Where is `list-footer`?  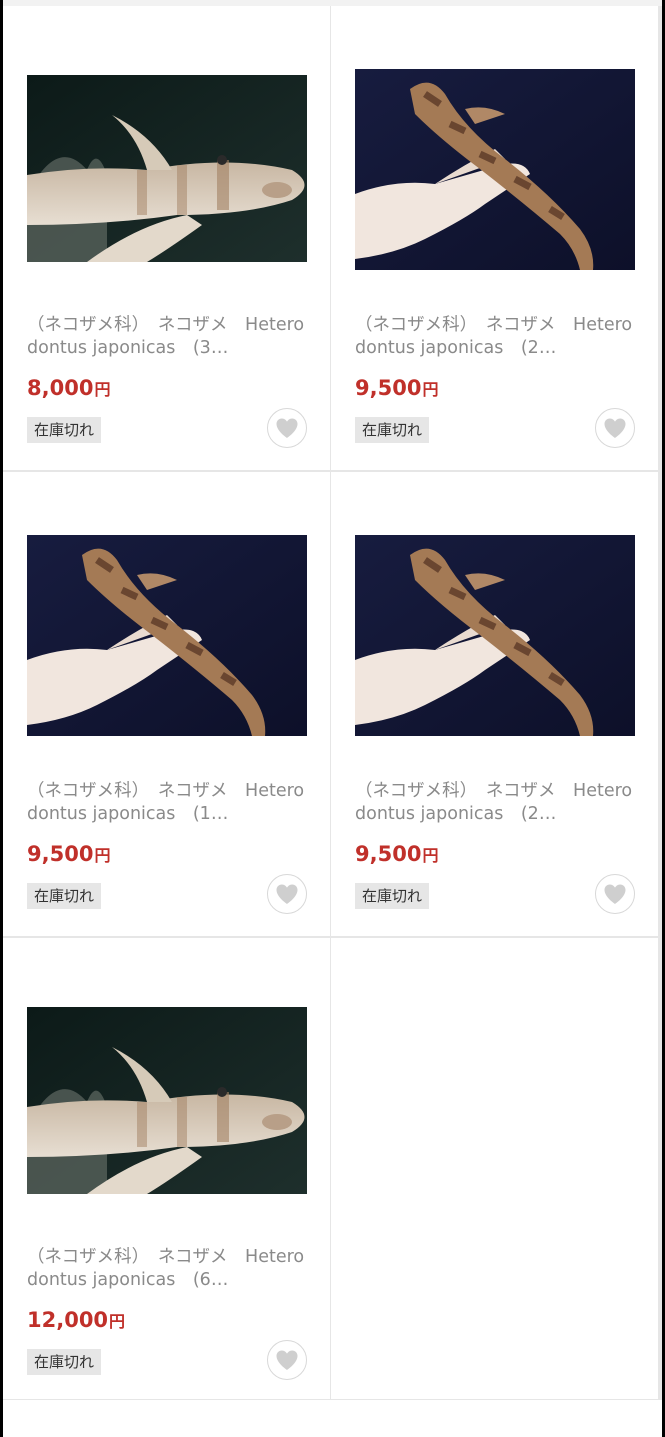
list-footer is located at coordinates (332, 1418).